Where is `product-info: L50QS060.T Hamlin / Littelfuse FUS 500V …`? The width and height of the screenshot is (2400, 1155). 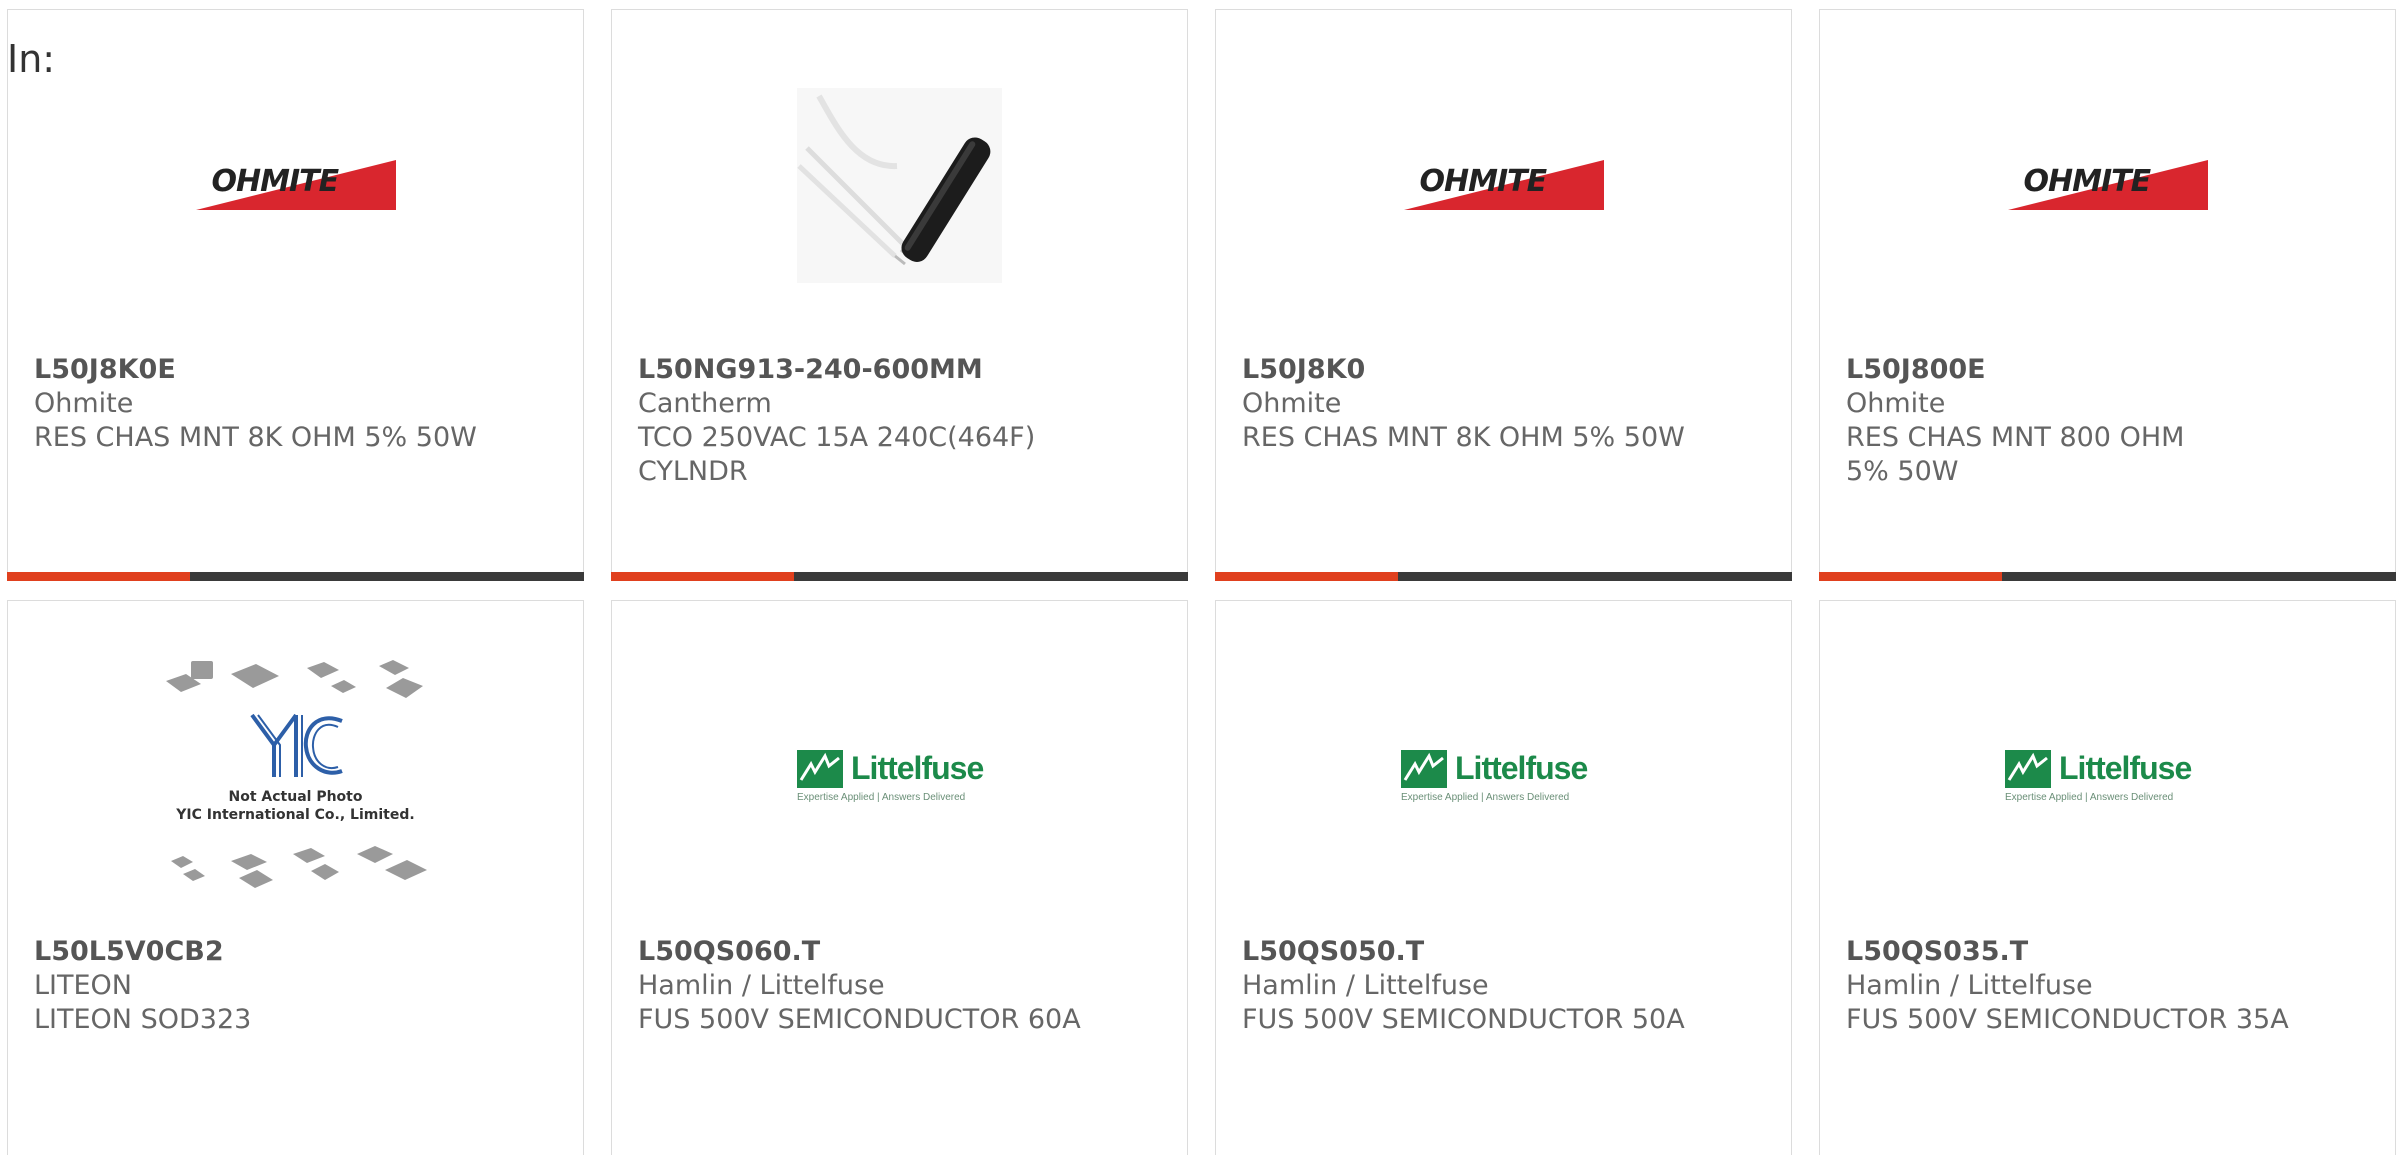 product-info: L50QS060.T Hamlin / Littelfuse FUS 500V … is located at coordinates (899, 986).